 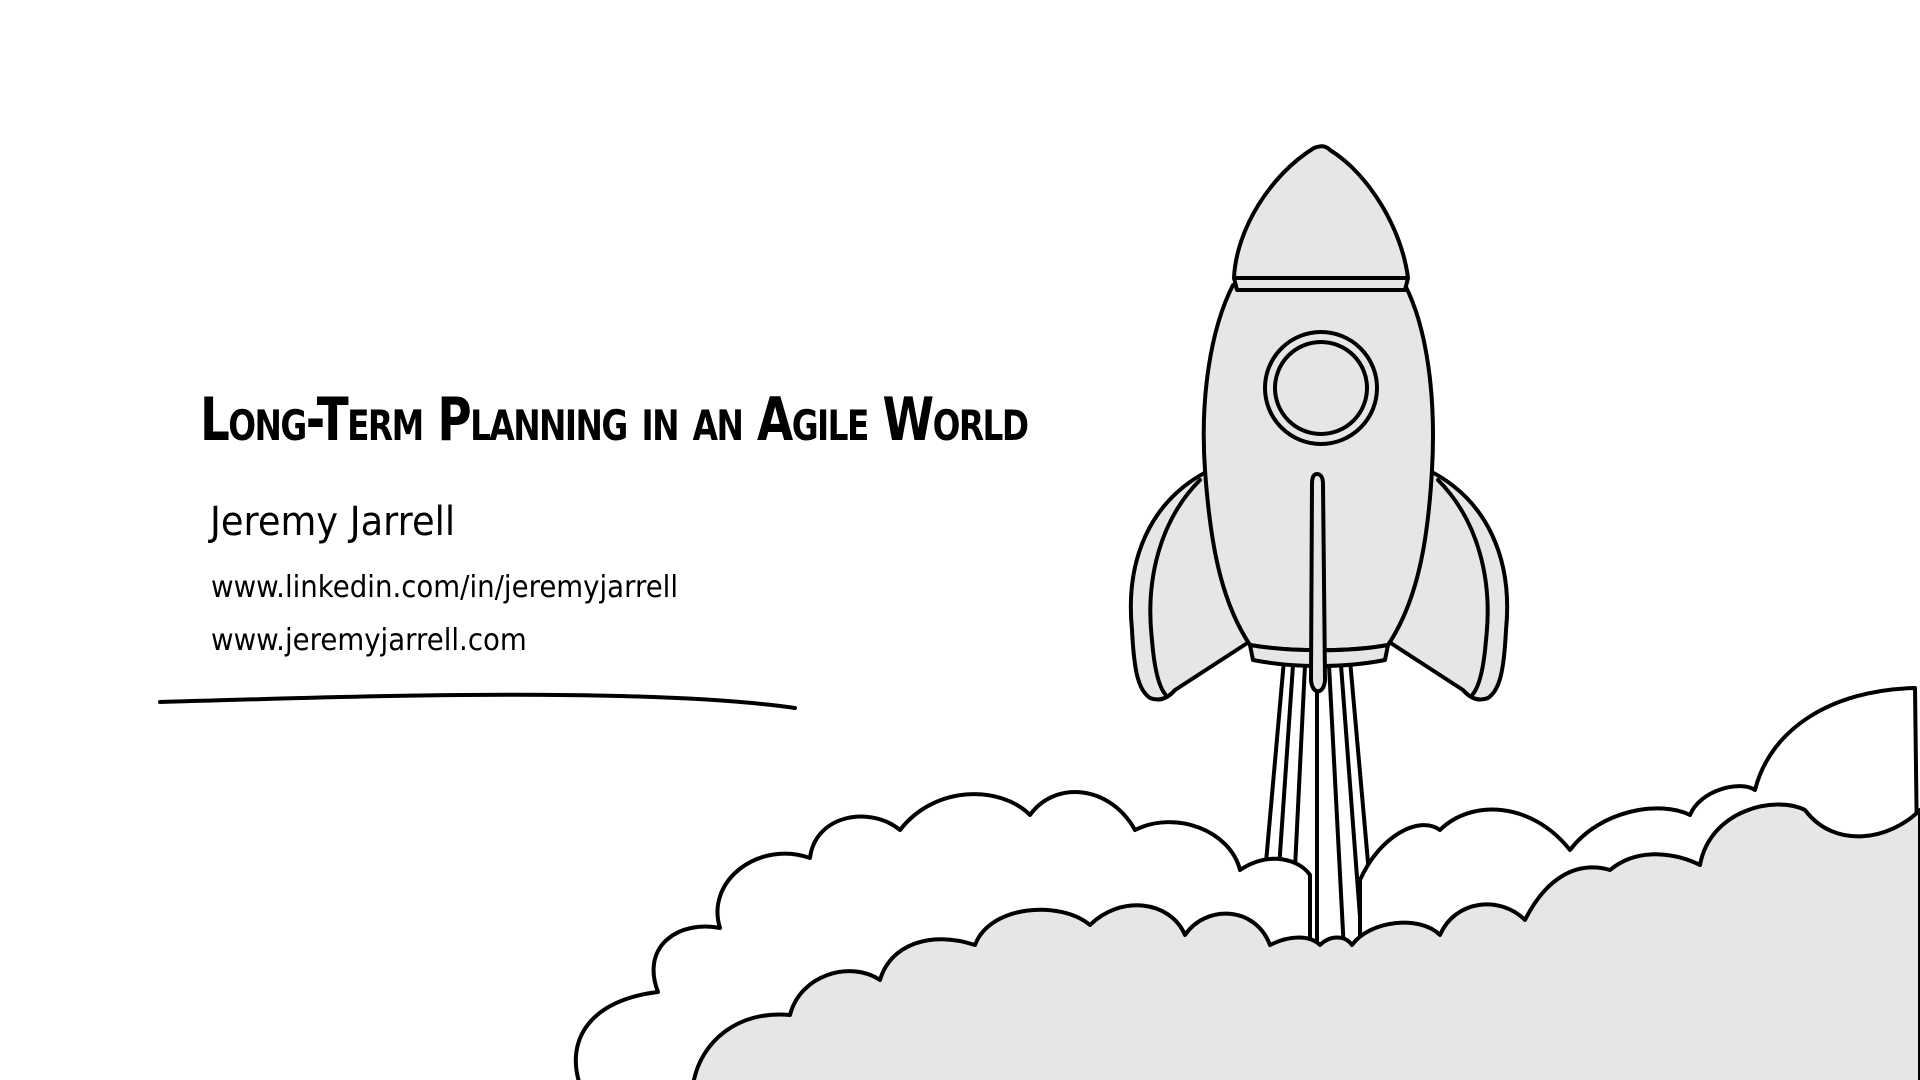 I want to click on website-link: www.jeremyjarrell.com, so click(x=369, y=641).